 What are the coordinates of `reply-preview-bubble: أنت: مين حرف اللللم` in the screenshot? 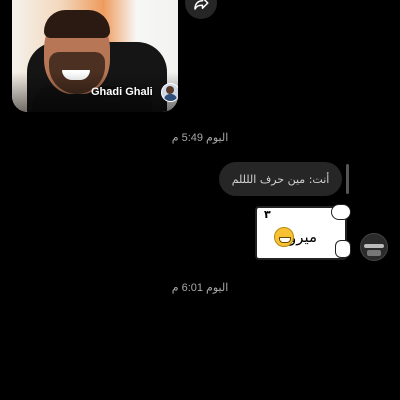 It's located at (280, 179).